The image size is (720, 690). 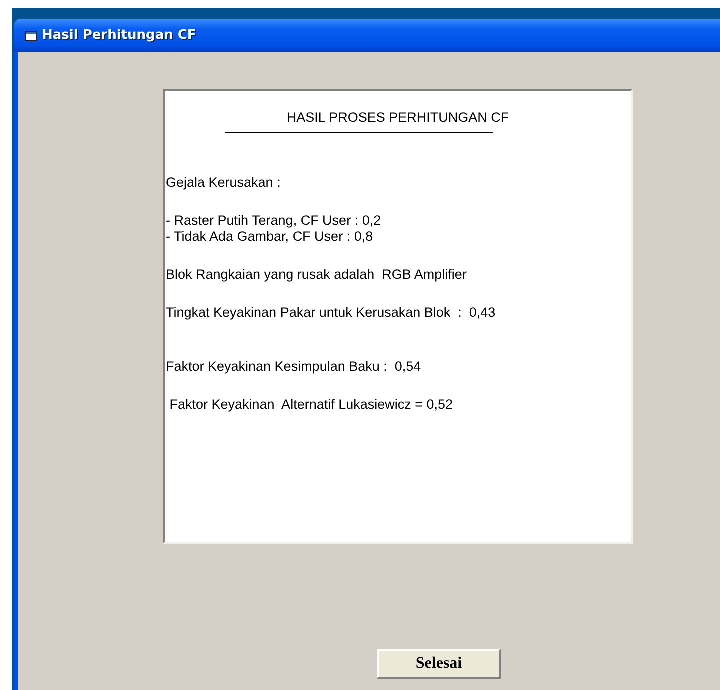 I want to click on result-line: - Tidak Ada Gambar, CF User : 0,8, so click(x=270, y=237).